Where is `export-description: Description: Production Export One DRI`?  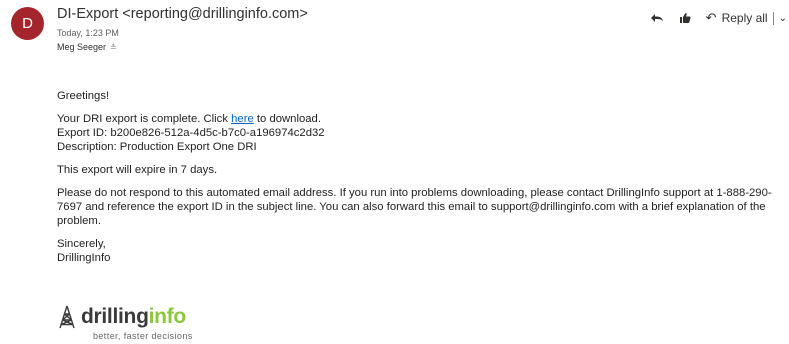
export-description: Description: Production Export One DRI is located at coordinates (157, 147).